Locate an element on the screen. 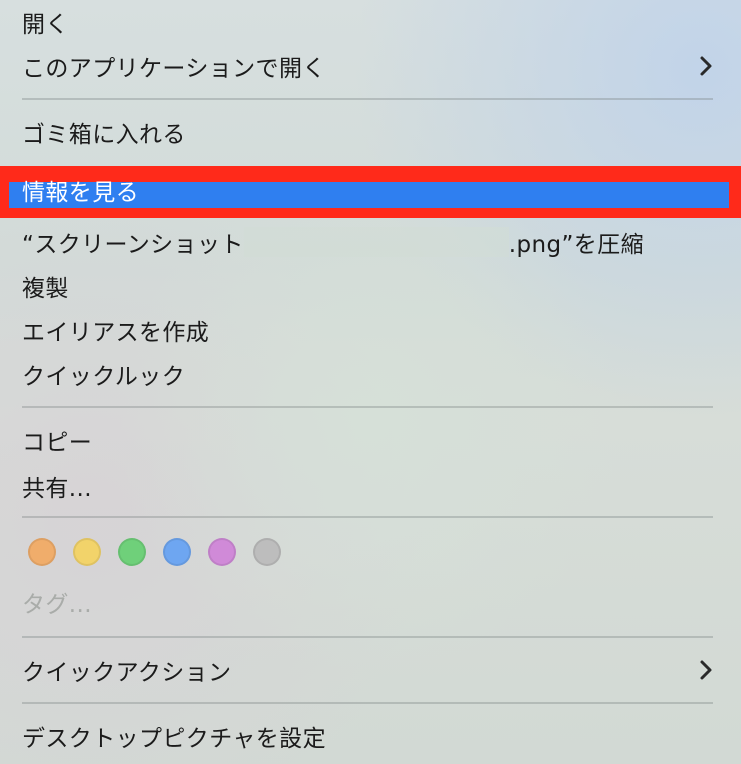 This screenshot has height=764, width=741. menu-item-duplicate: 複製 is located at coordinates (370, 286).